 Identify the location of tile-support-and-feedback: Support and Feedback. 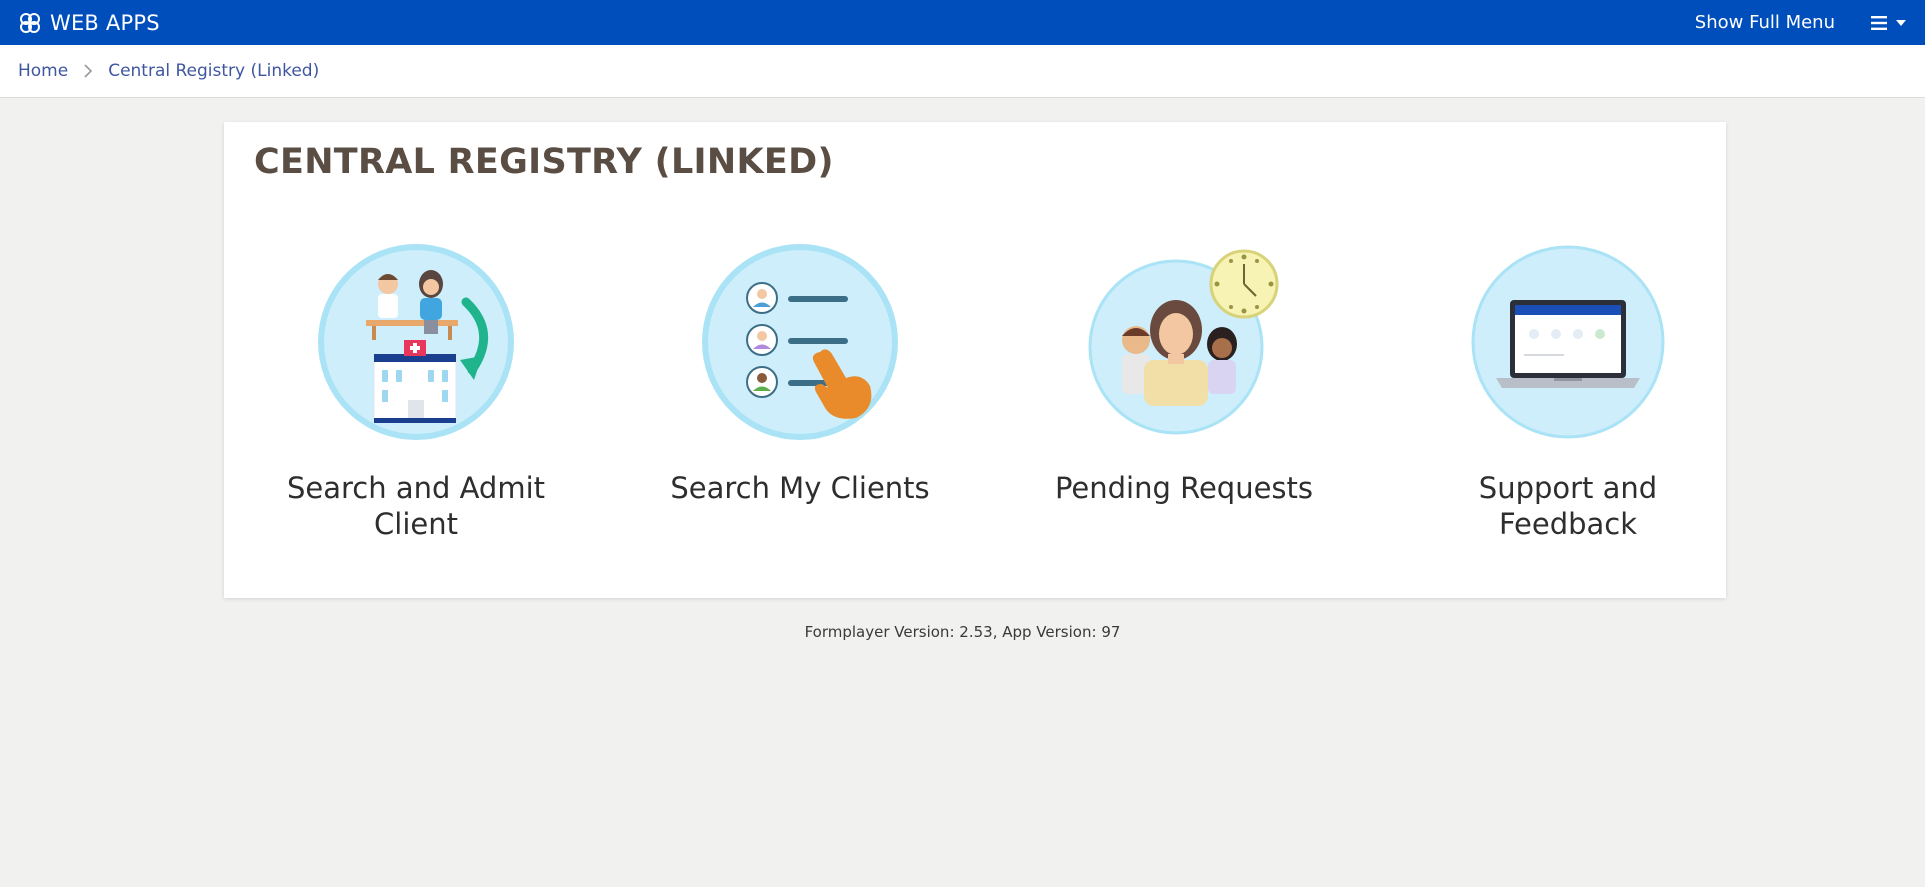
(1568, 392).